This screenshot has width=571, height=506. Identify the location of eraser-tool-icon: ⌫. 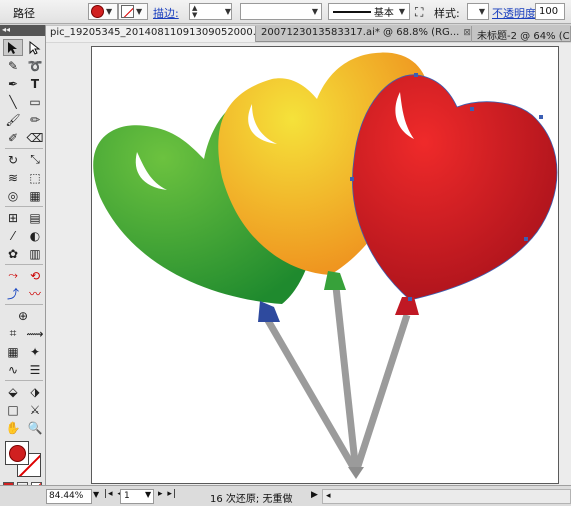
(35, 137).